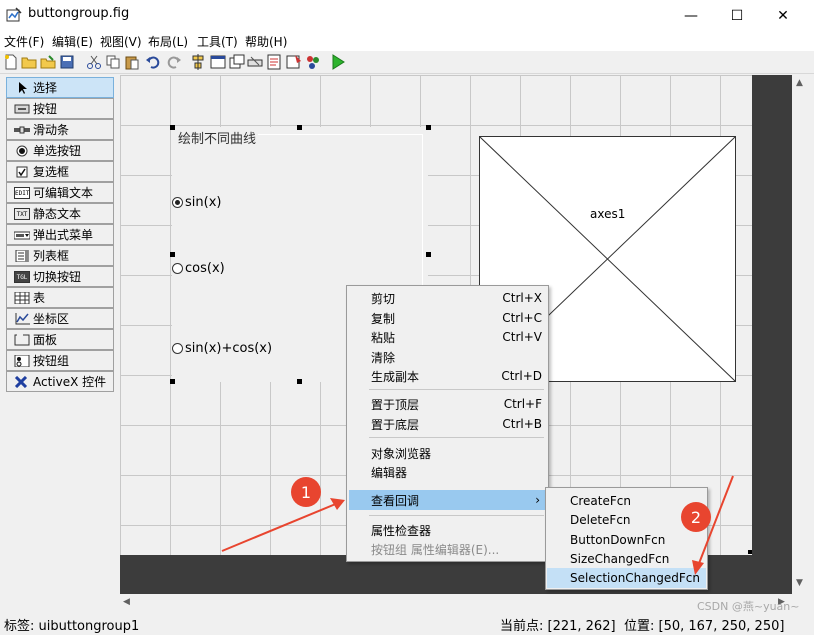 This screenshot has width=814, height=635. What do you see at coordinates (72, 41) in the screenshot?
I see `menu-edit: 编辑(E)` at bounding box center [72, 41].